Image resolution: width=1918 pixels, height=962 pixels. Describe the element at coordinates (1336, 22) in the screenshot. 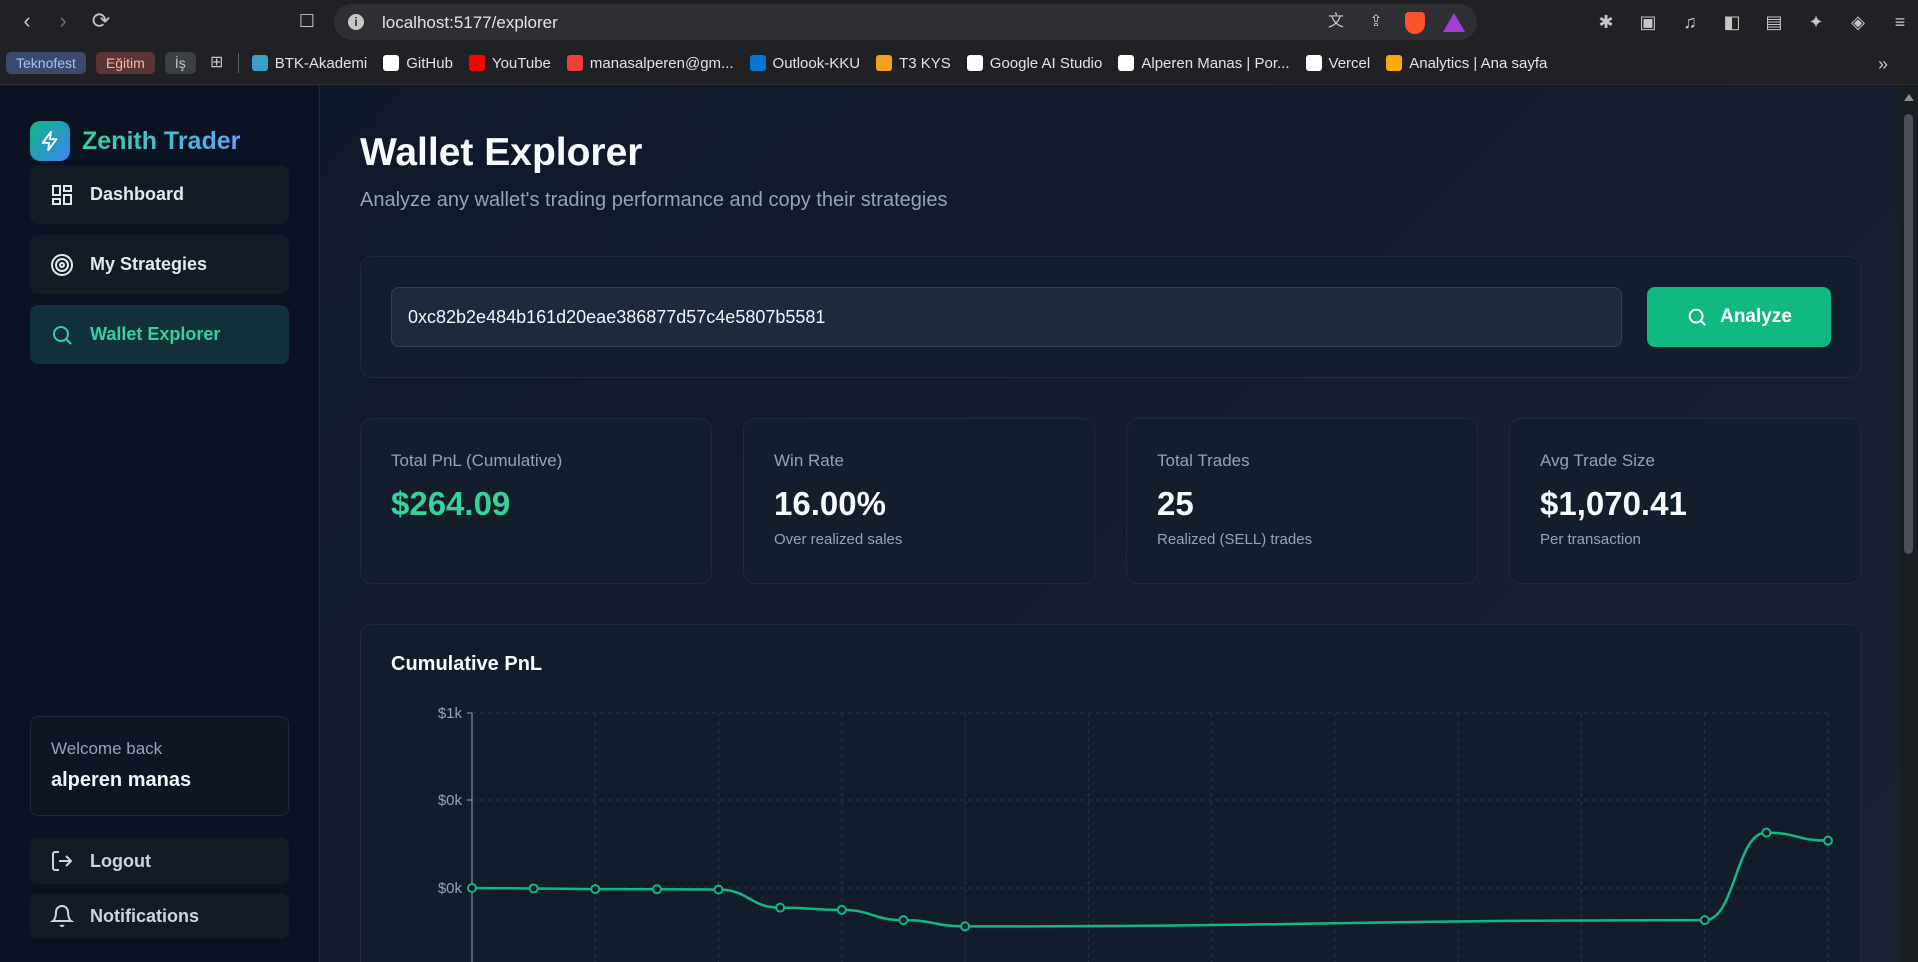

I see `translate-icon: 文` at that location.